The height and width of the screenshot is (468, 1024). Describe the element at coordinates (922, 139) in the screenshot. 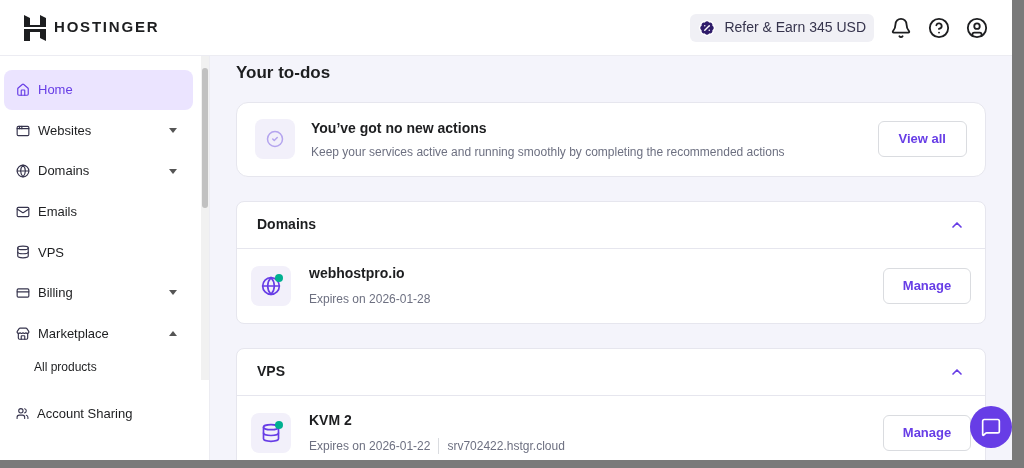

I see `view-all-button: View all` at that location.